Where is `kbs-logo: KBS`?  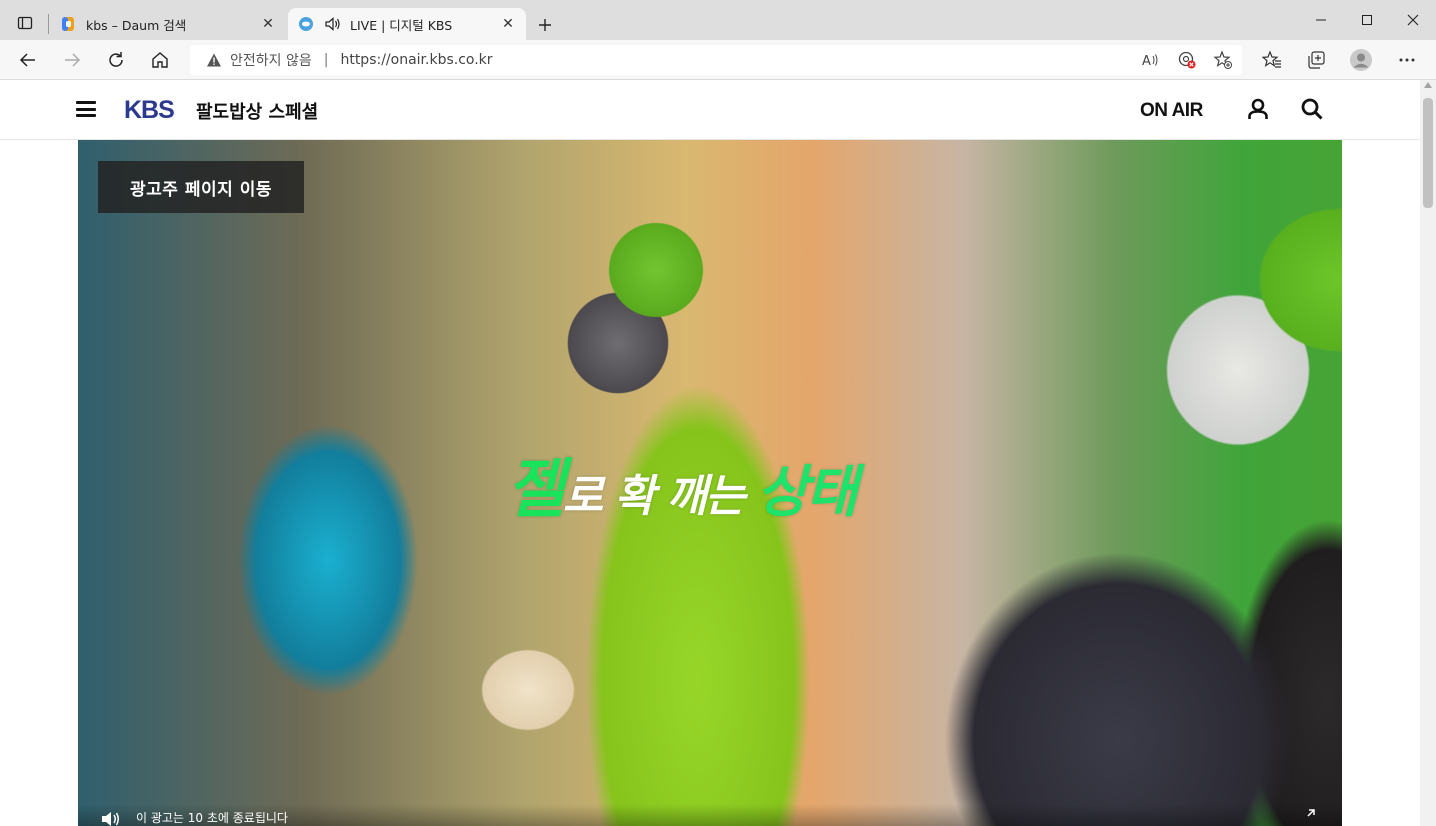
kbs-logo: KBS is located at coordinates (149, 110).